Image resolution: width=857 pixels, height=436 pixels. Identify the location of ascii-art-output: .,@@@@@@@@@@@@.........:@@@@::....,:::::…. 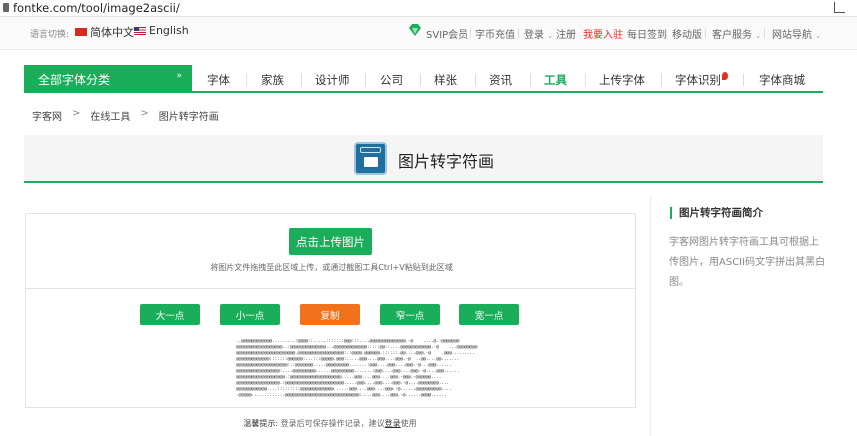
(356, 369).